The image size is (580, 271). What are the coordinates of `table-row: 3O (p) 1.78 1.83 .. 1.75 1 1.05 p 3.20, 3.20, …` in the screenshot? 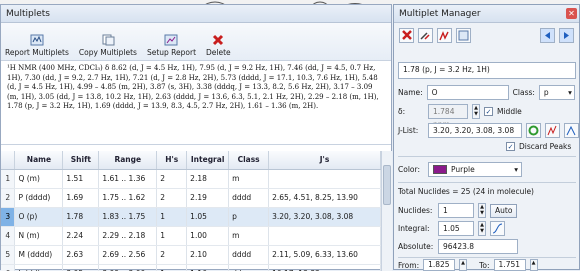 It's located at (191, 217).